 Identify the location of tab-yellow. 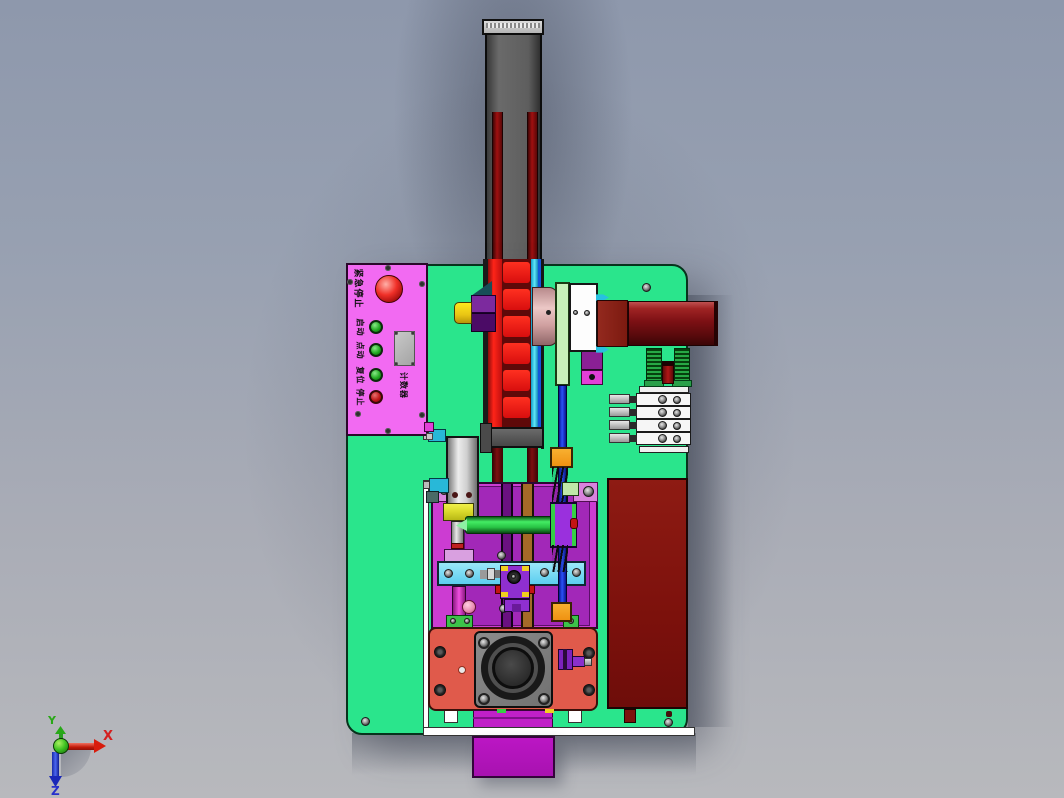
(549, 711).